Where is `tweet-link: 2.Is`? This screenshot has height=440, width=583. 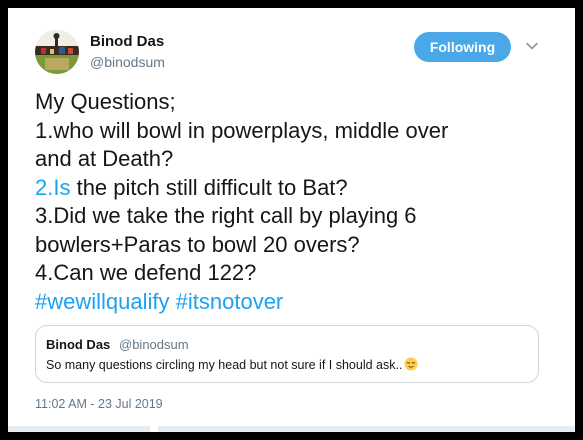
tweet-link: 2.Is is located at coordinates (52, 187).